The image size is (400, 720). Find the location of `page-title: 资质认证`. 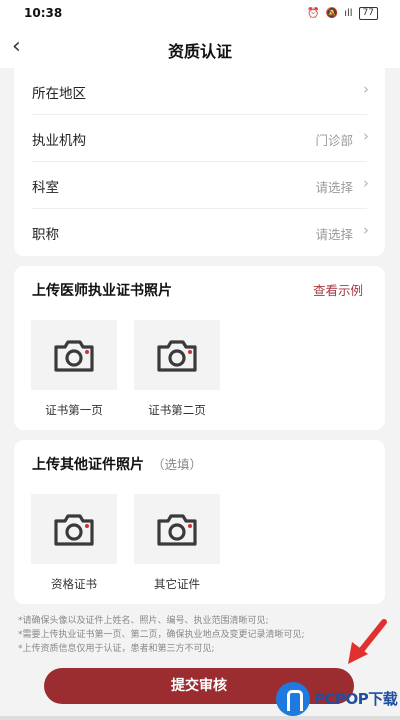

page-title: 资质认证 is located at coordinates (199, 51).